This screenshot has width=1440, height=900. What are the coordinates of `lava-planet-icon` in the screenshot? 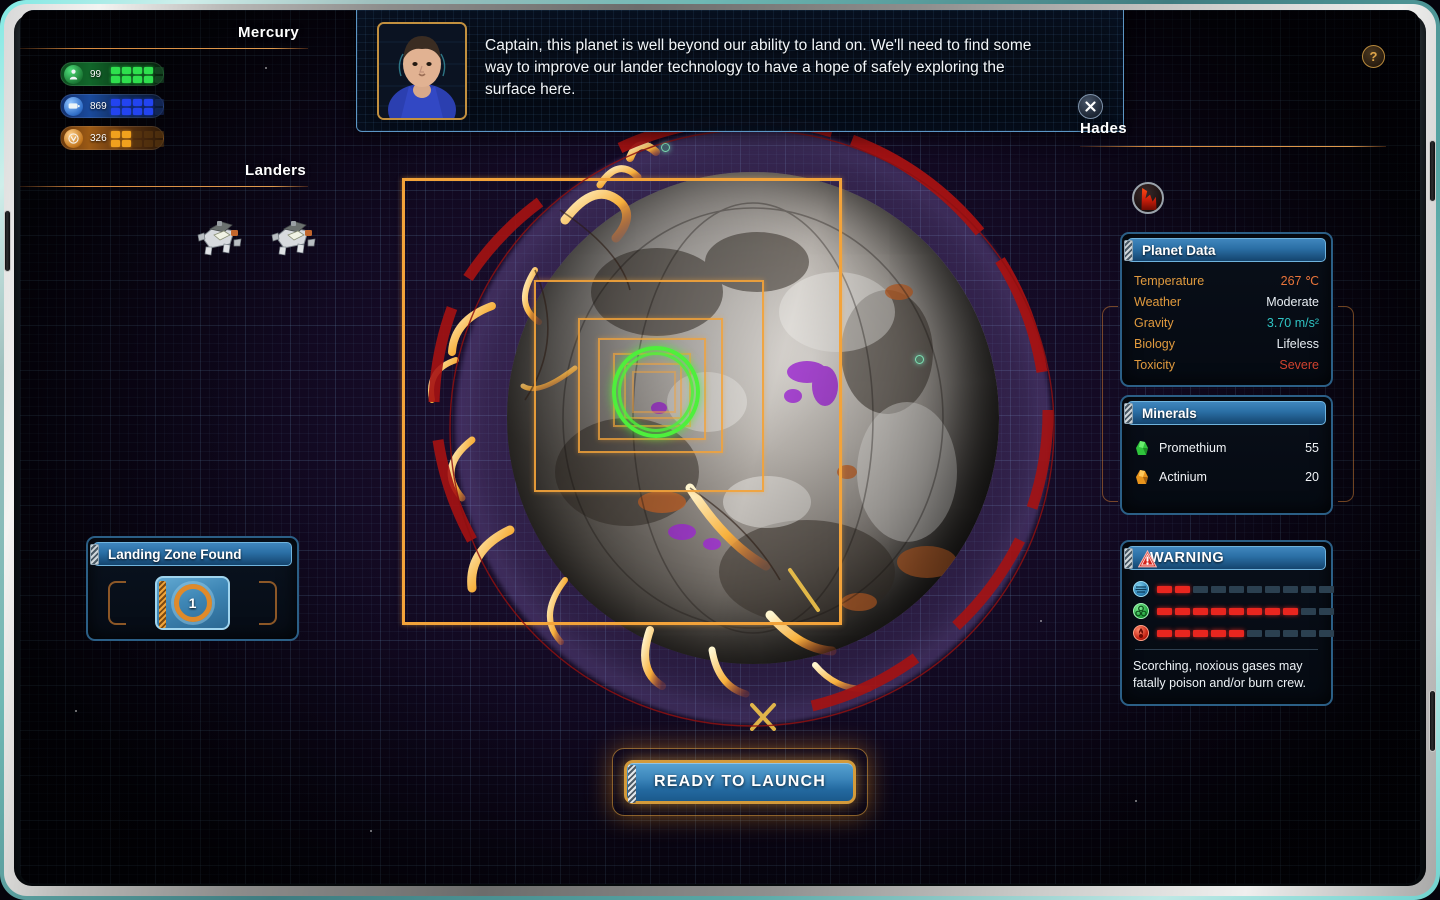 It's located at (1148, 198).